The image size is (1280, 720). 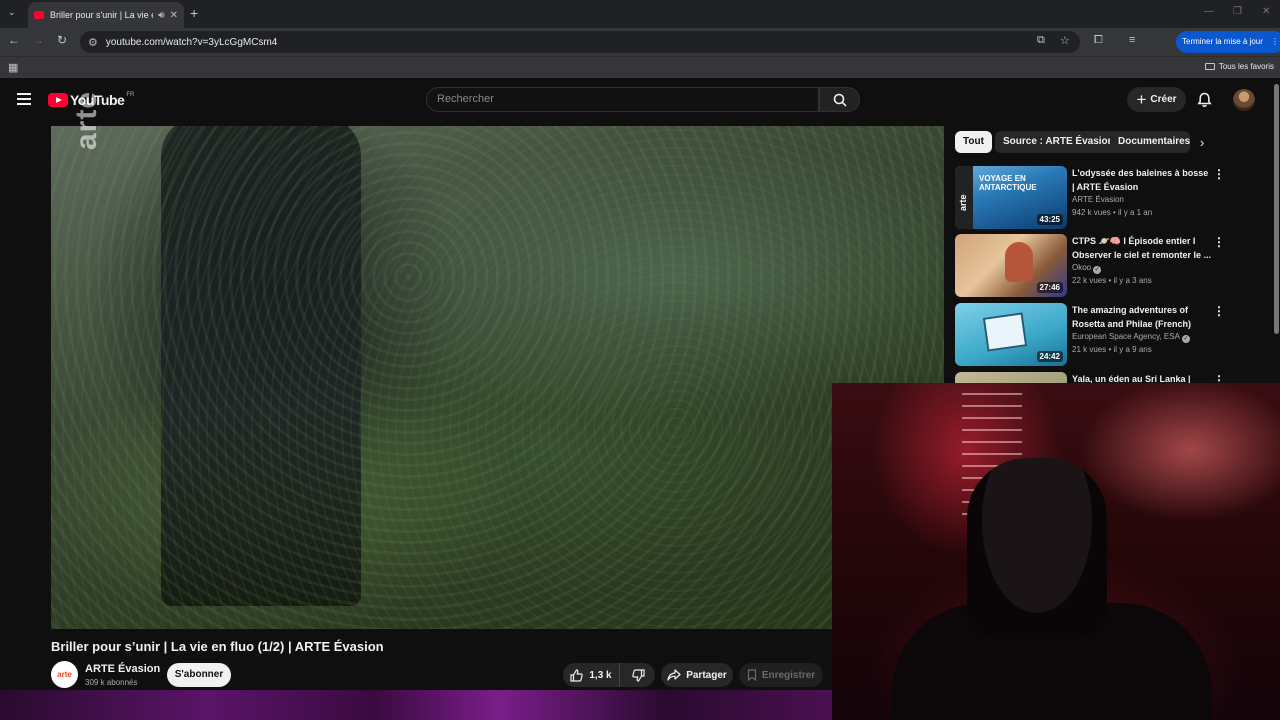 I want to click on video-thumbnail: 24:42, so click(x=1011, y=334).